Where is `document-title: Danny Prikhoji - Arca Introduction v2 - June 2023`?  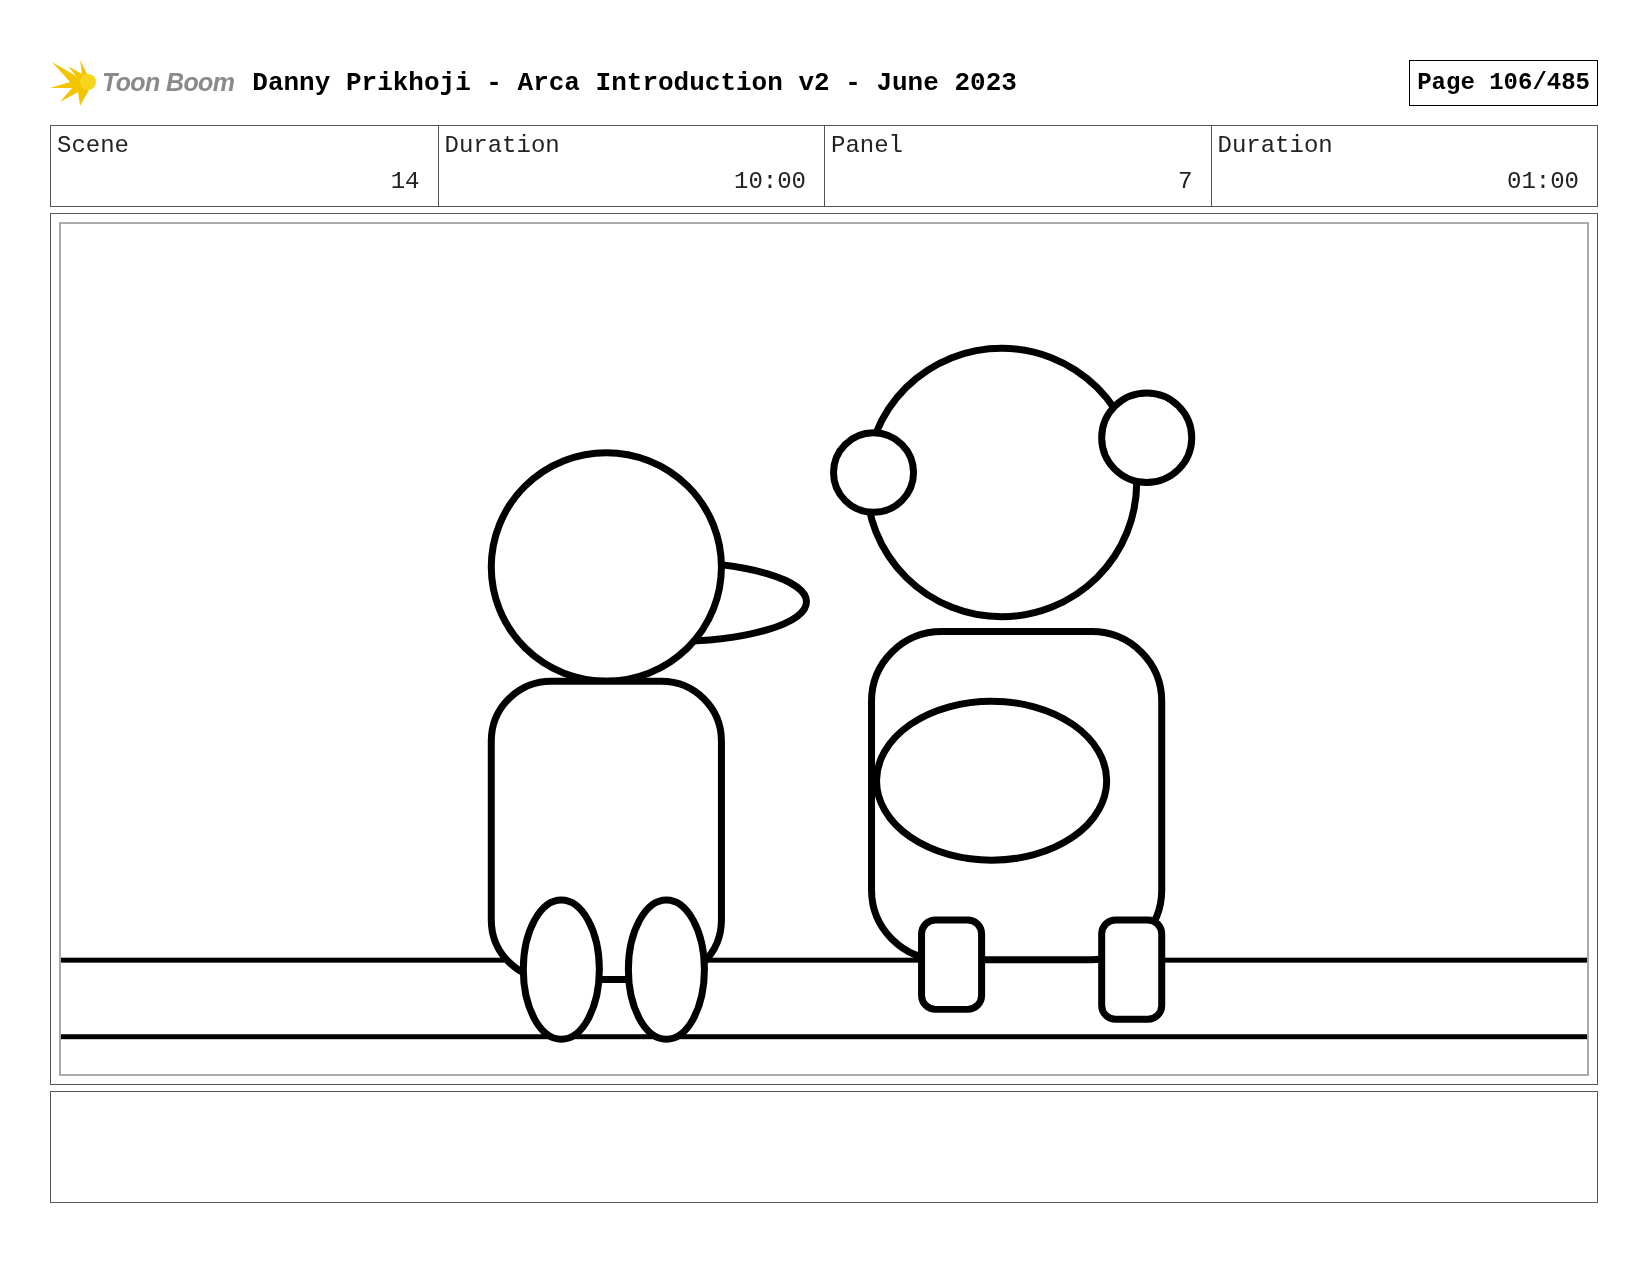
document-title: Danny Prikhoji - Arca Introduction v2 - June 2023 is located at coordinates (634, 83).